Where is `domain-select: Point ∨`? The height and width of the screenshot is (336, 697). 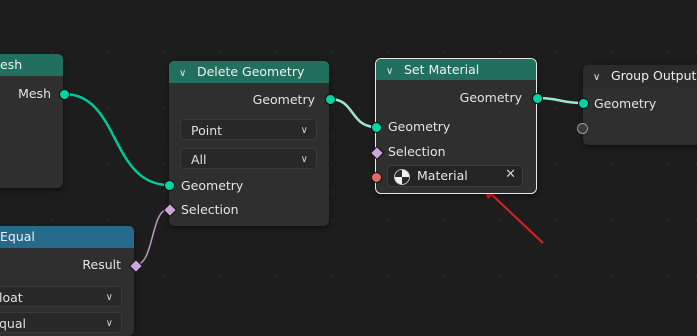 domain-select: Point ∨ is located at coordinates (248, 129).